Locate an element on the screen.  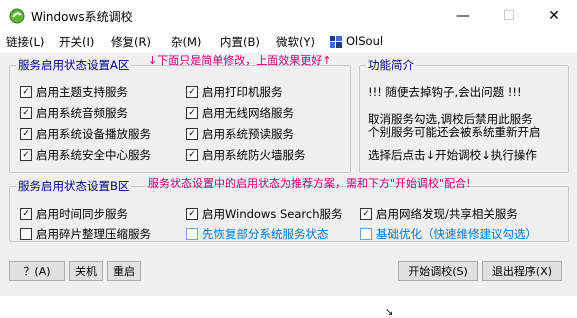
cursor-arrow-icon: ↘ is located at coordinates (389, 312).